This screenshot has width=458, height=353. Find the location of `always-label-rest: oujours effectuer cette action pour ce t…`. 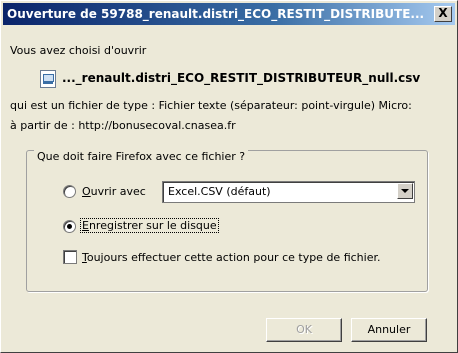

always-label-rest: oujours effectuer cette action pour ce t… is located at coordinates (233, 257).